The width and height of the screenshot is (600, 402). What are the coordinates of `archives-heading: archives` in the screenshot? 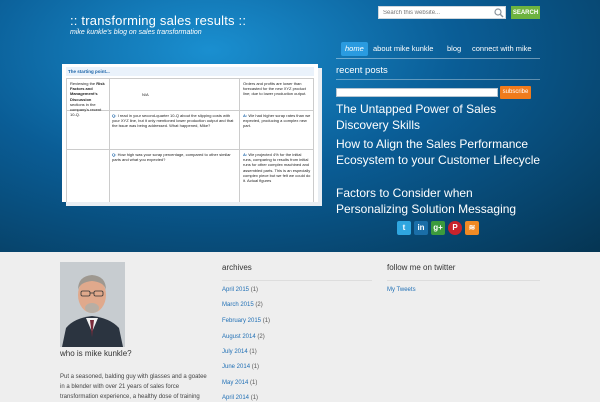 It's located at (237, 267).